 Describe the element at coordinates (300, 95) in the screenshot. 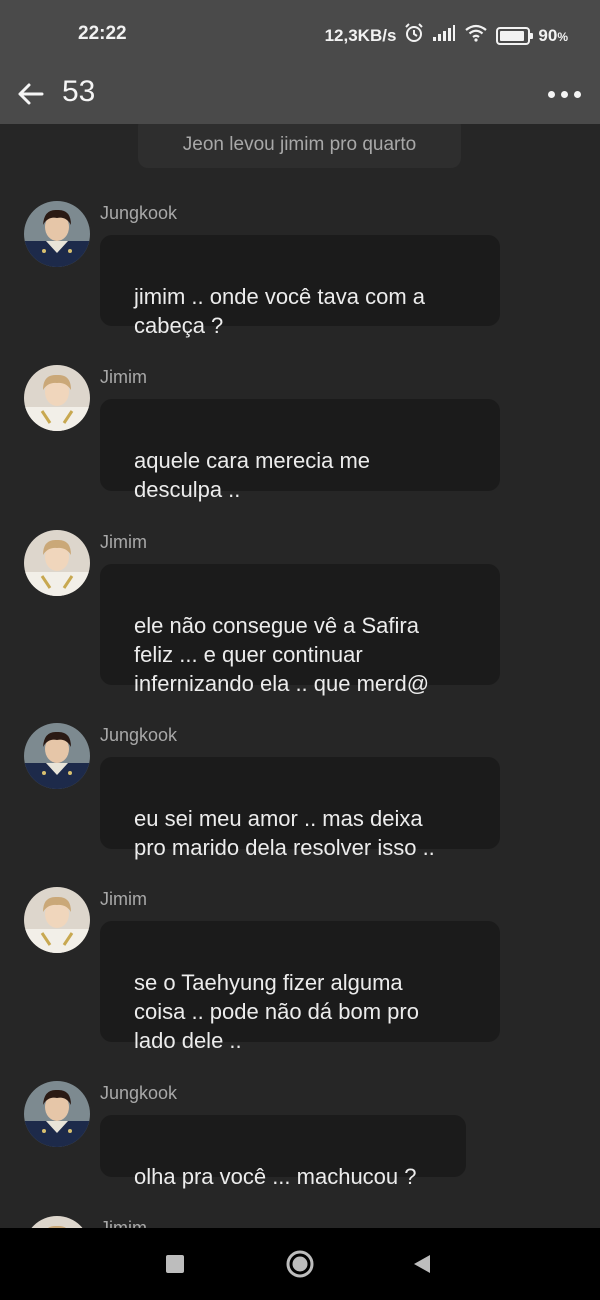

I see `app-bar: 53` at that location.